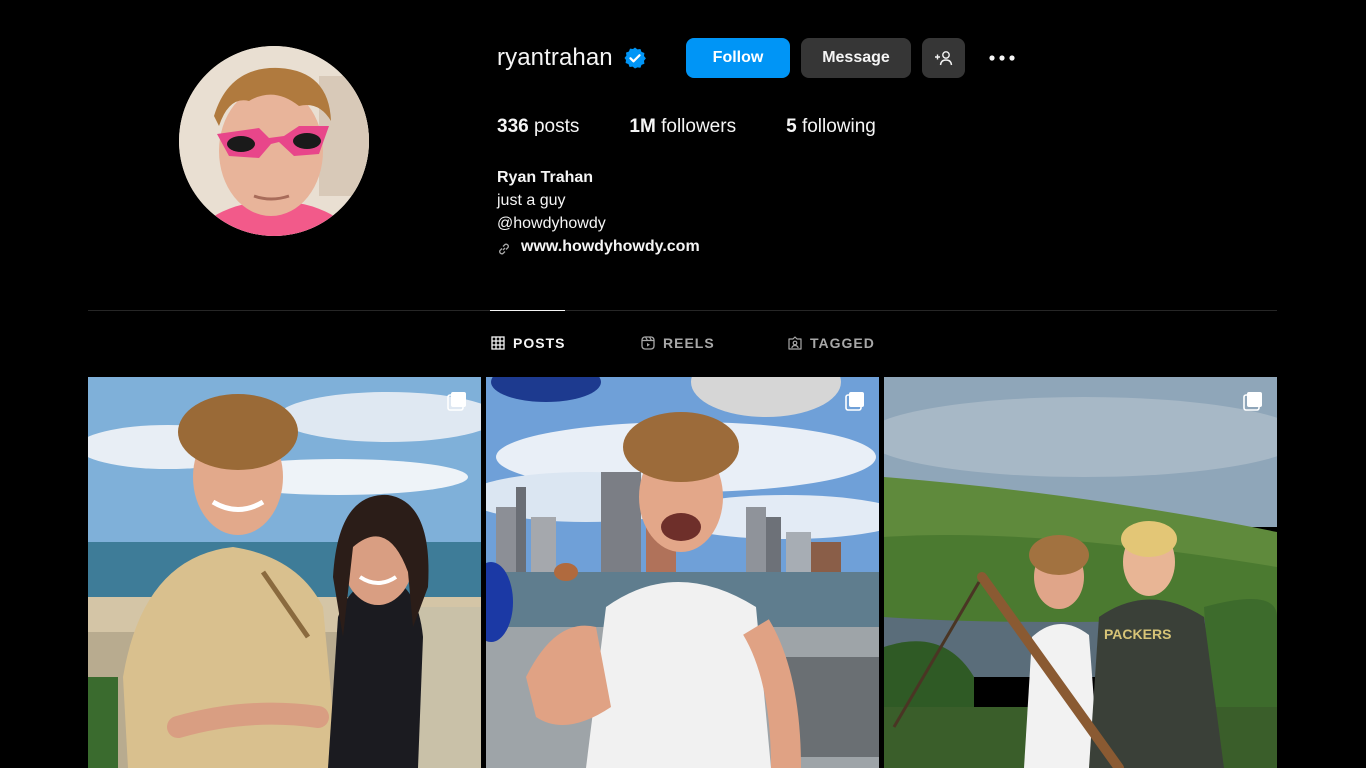 The image size is (1366, 768). I want to click on tagged-icon, so click(795, 343).